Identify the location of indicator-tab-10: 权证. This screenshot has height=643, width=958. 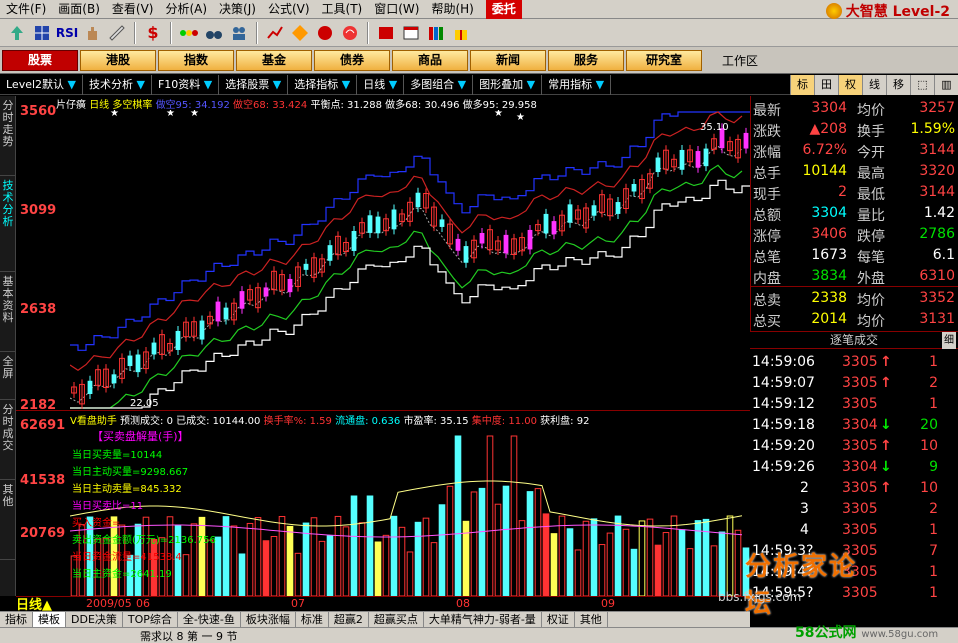
(558, 619).